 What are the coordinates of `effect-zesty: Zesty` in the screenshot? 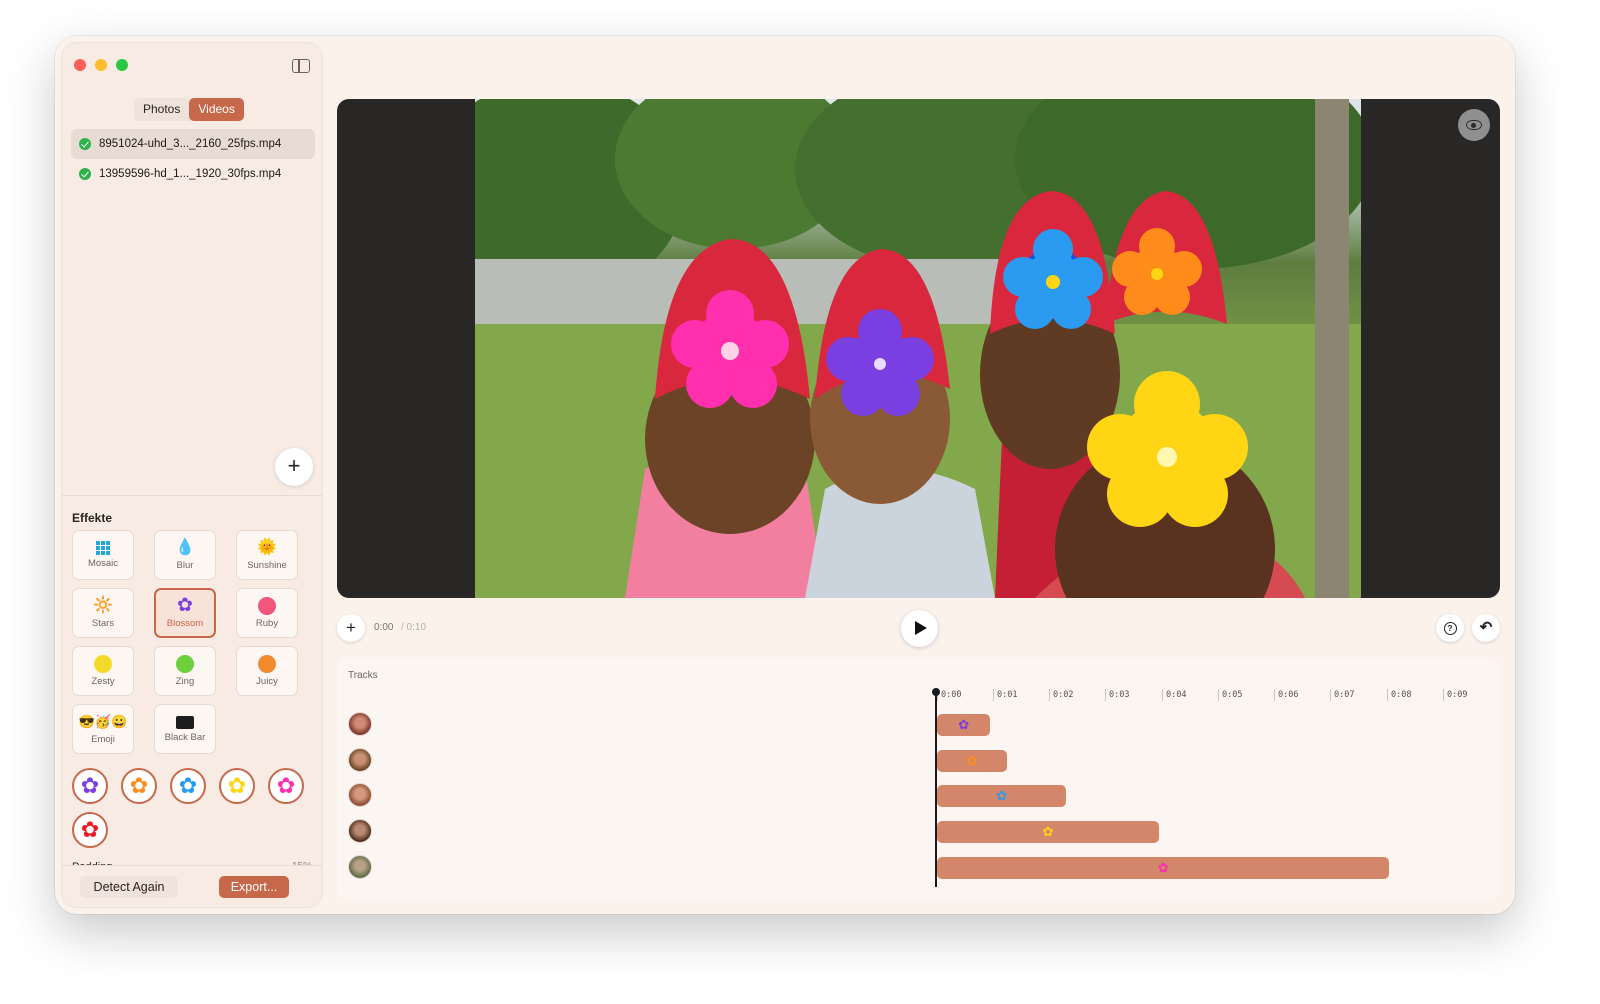 It's located at (103, 671).